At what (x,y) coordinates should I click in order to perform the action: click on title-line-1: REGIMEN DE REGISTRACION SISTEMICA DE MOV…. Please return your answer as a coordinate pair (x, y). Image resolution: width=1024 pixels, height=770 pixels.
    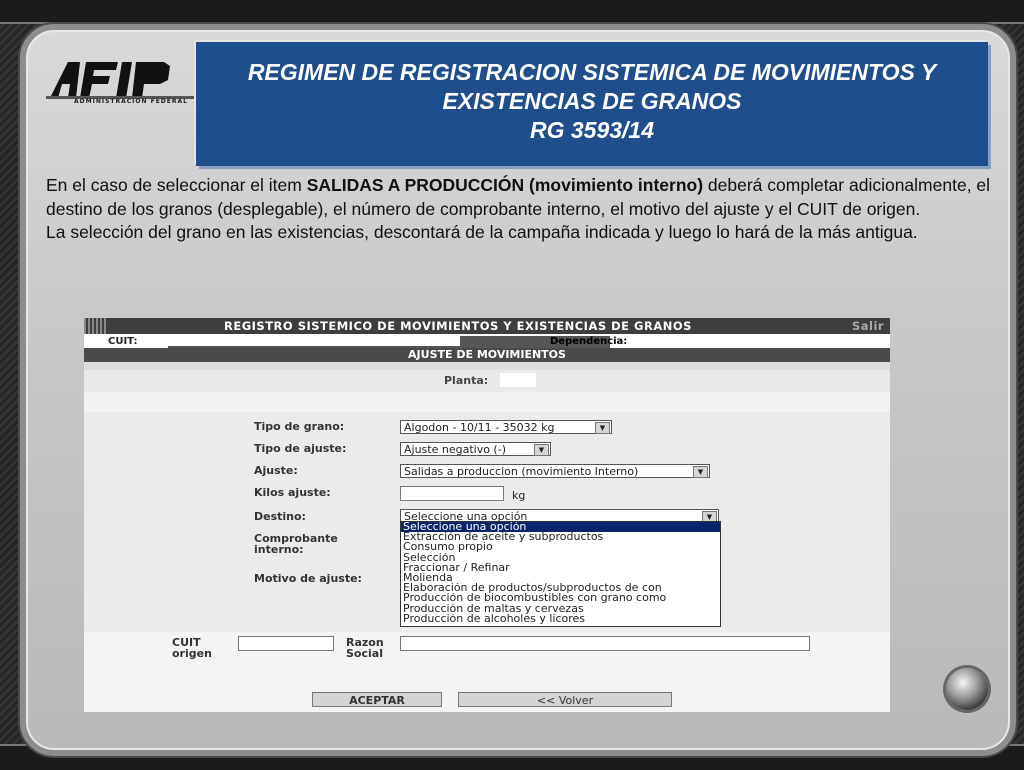
    Looking at the image, I should click on (592, 72).